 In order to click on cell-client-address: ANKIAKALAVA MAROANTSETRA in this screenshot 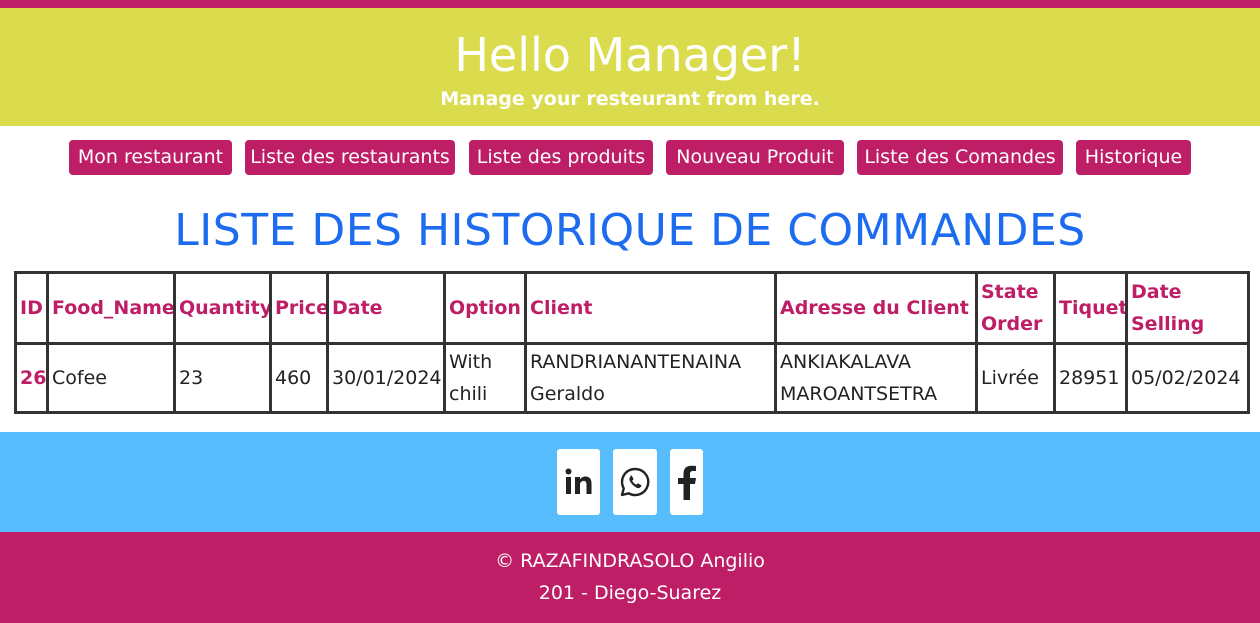, I will do `click(876, 378)`.